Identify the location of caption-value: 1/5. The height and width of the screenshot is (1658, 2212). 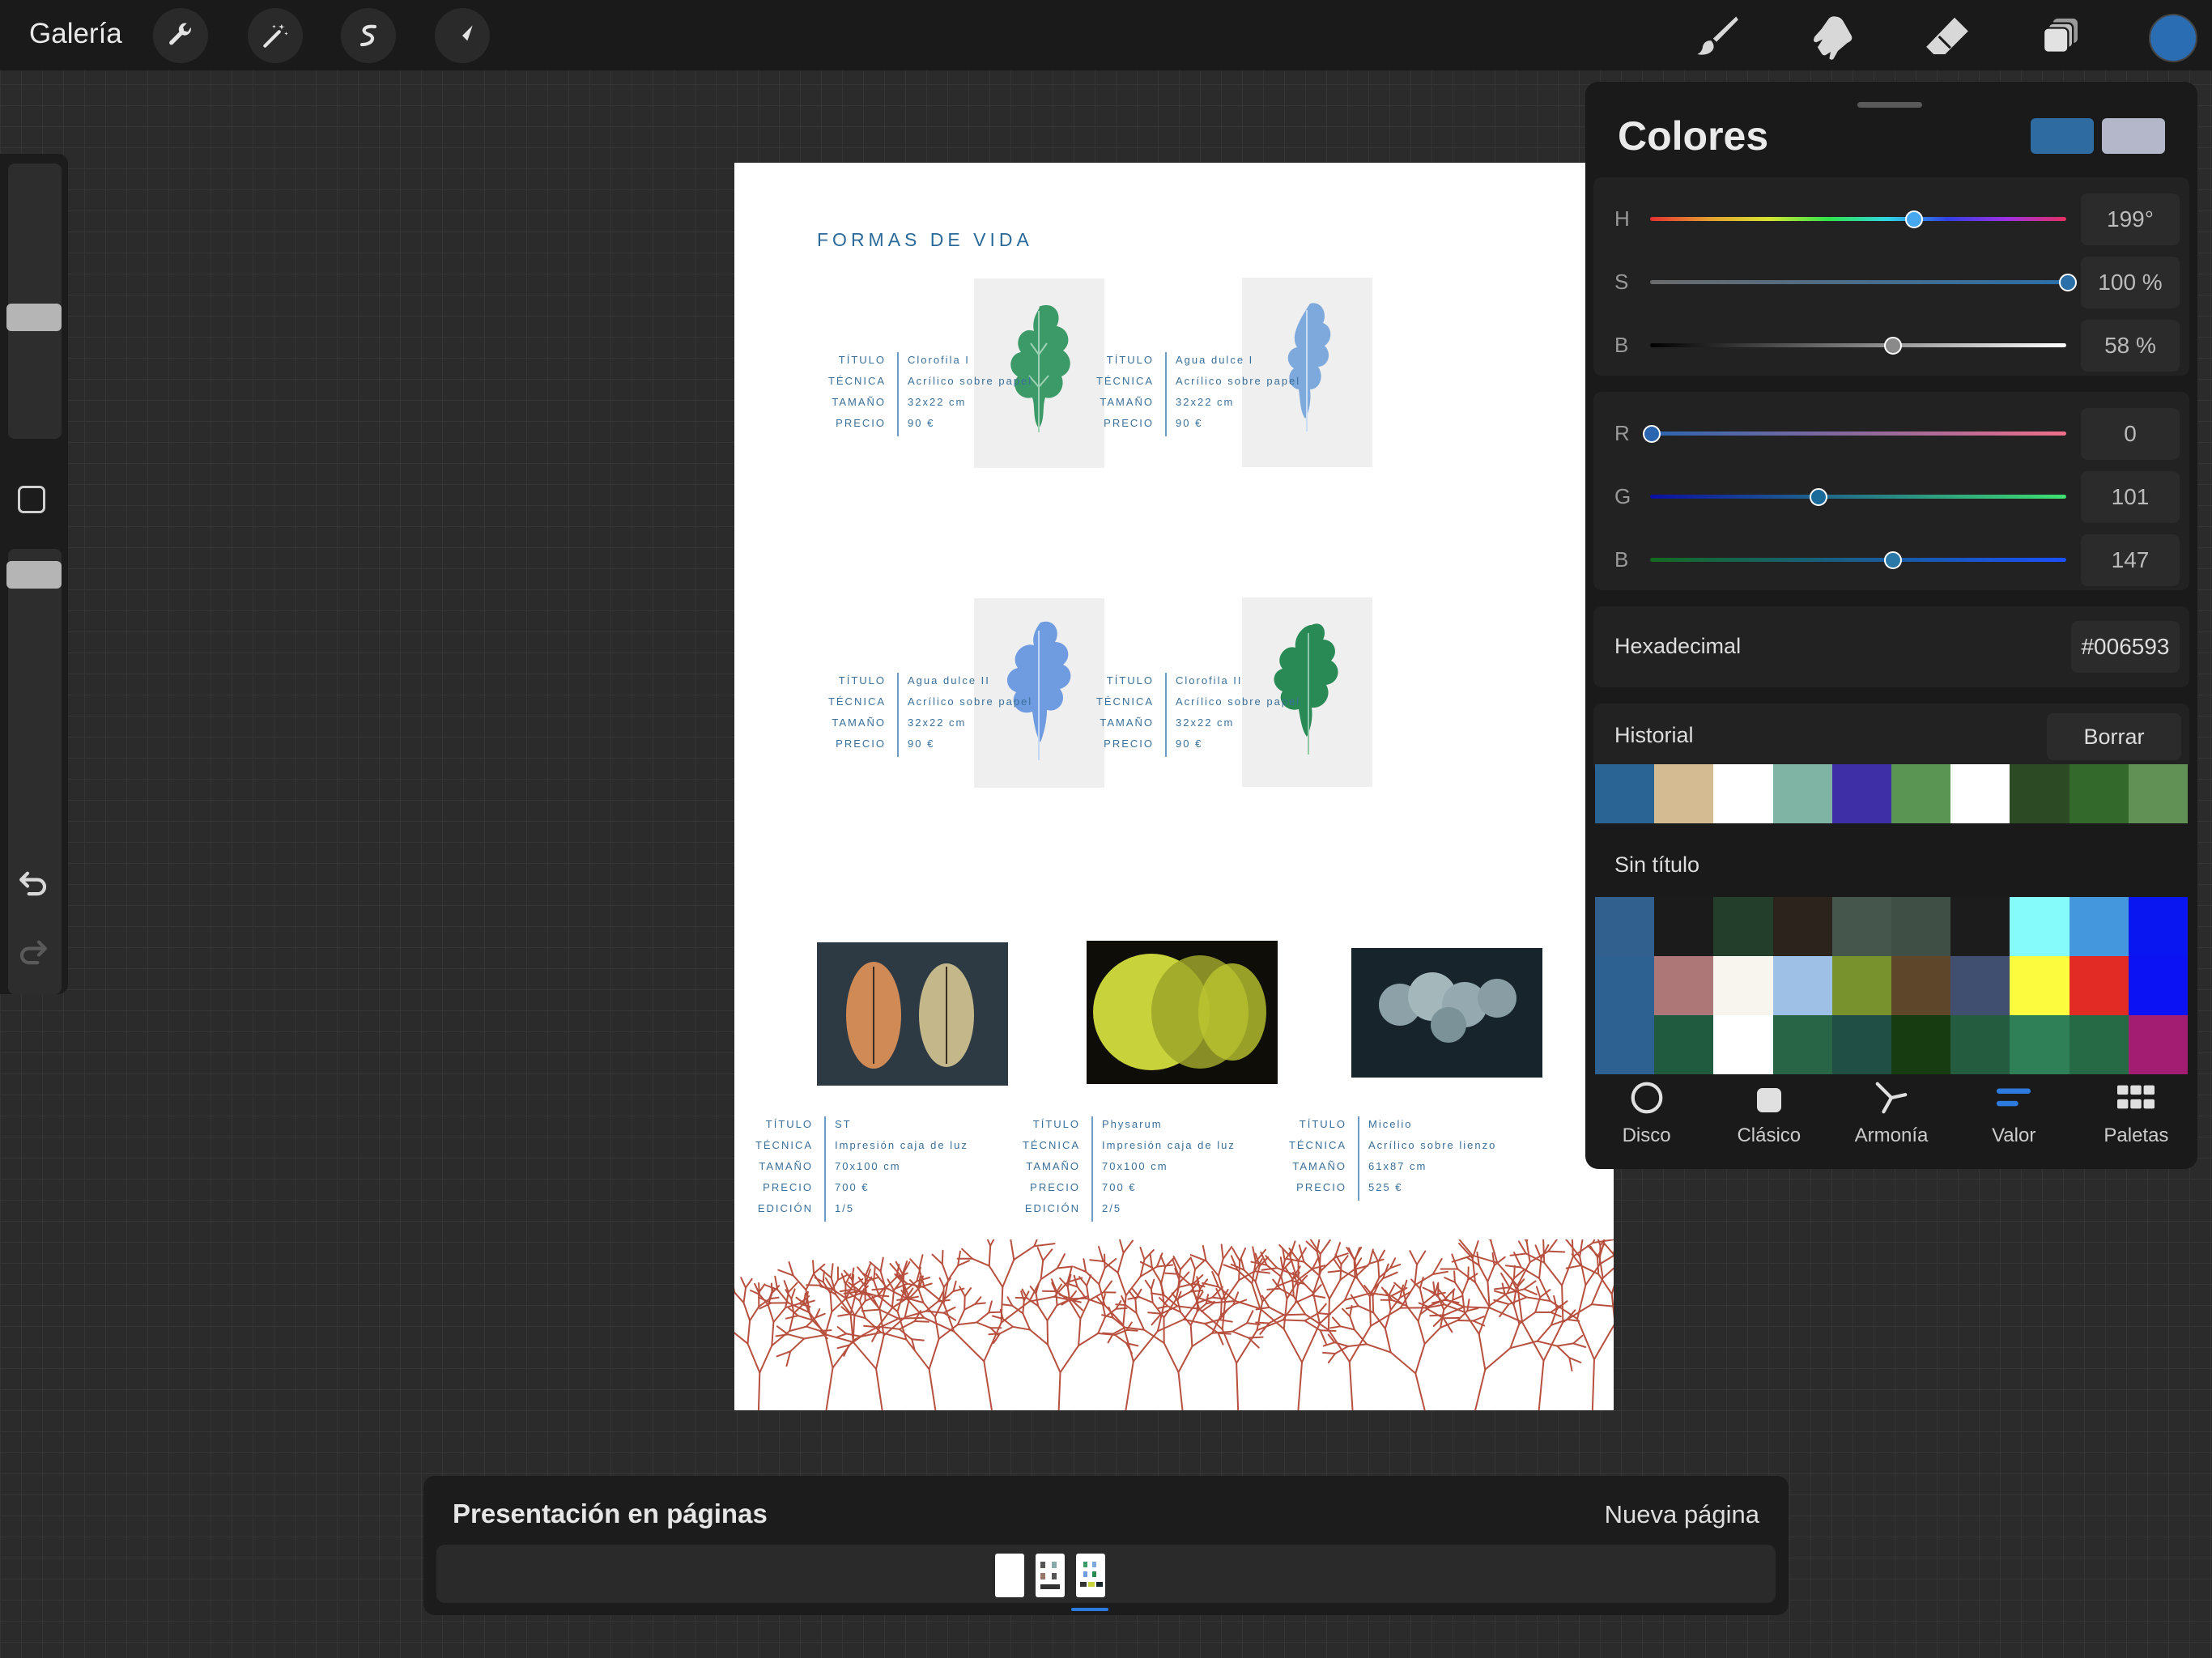
(845, 1208).